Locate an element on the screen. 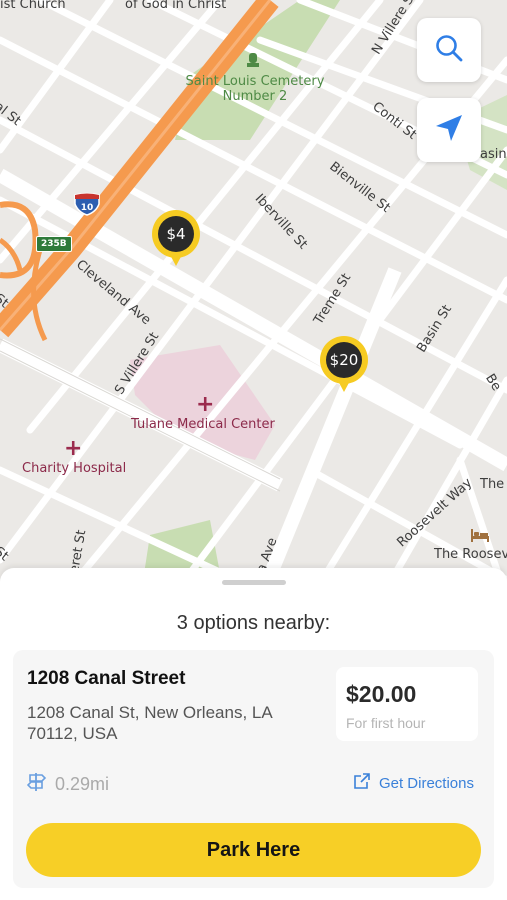 This screenshot has height=900, width=507. map-label-cemetery: Saint Louis Cemetery Number 2 is located at coordinates (255, 89).